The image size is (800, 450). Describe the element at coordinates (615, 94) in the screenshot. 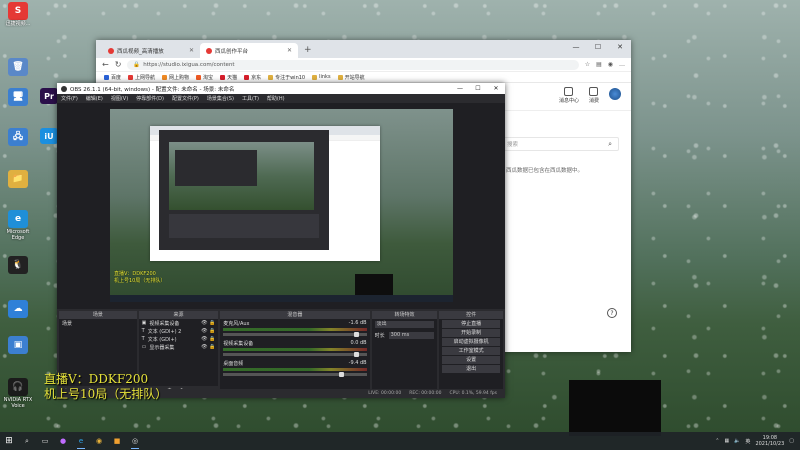

I see `avatar` at that location.